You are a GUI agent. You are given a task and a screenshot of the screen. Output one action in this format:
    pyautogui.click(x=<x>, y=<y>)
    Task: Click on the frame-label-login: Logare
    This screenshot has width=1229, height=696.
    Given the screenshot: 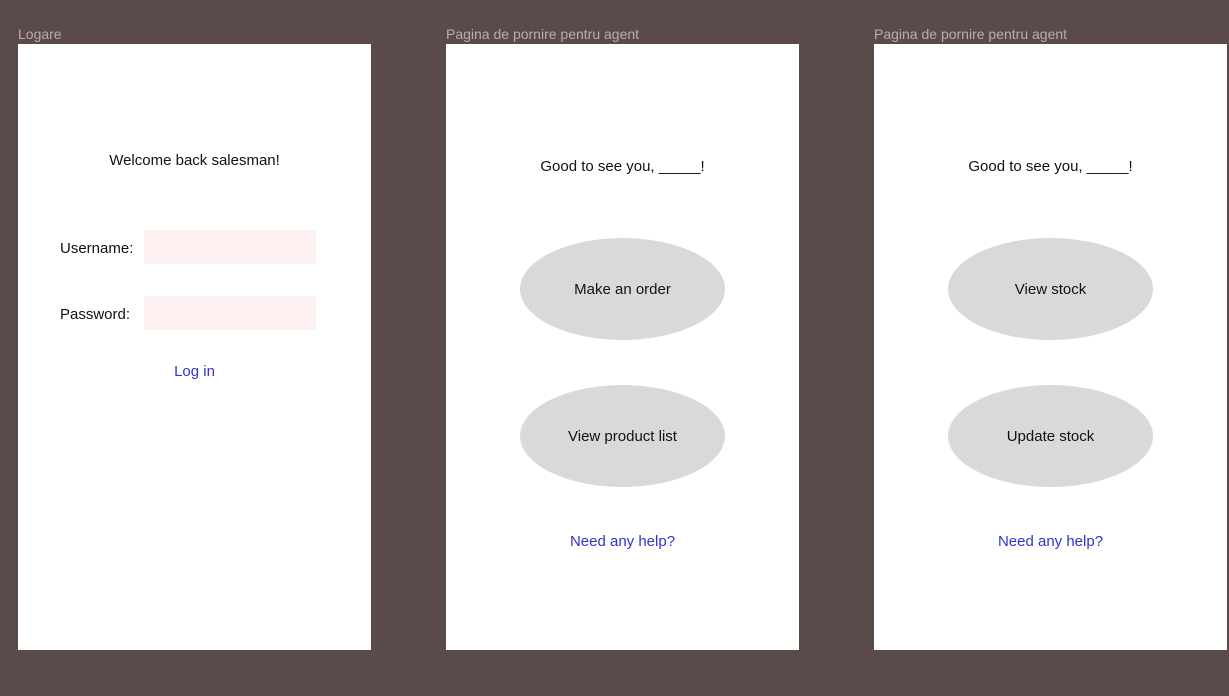 What is the action you would take?
    pyautogui.click(x=40, y=34)
    